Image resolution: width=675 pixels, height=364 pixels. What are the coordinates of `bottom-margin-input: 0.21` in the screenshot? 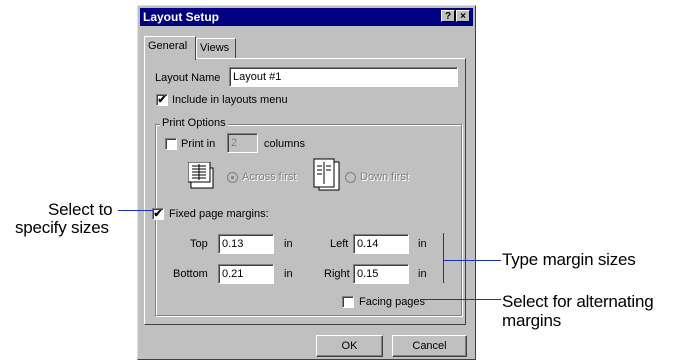 It's located at (246, 274).